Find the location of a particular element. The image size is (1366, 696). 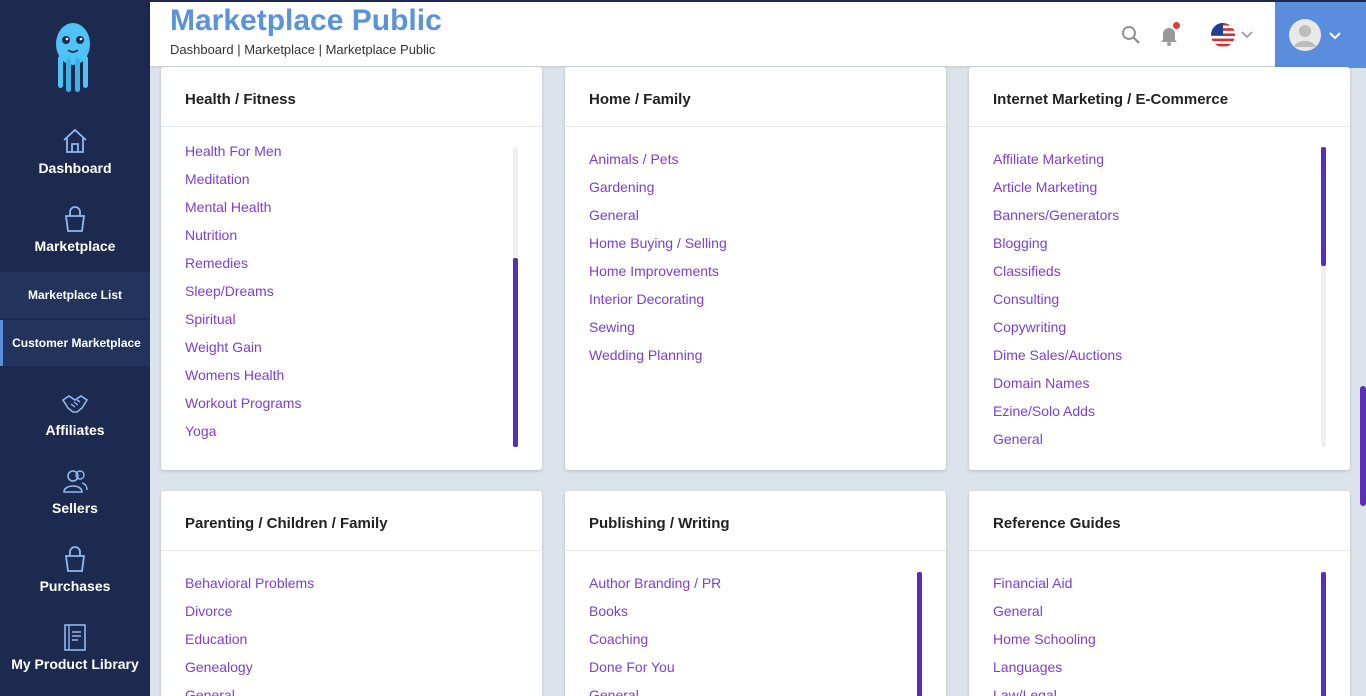

category-link: Dime Sales/Auctions is located at coordinates (1057, 355).